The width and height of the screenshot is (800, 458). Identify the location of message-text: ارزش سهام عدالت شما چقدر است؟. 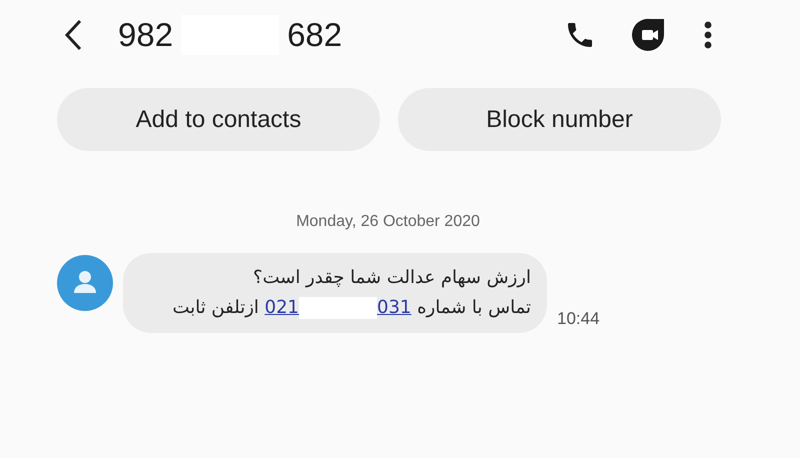
(391, 278).